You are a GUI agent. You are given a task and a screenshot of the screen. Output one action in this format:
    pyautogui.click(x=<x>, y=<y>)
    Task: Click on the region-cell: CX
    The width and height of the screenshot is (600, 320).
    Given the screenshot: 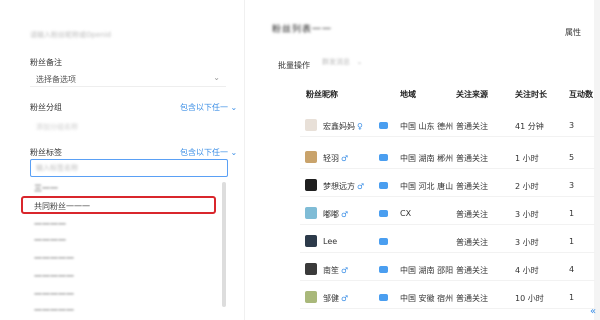 What is the action you would take?
    pyautogui.click(x=406, y=213)
    